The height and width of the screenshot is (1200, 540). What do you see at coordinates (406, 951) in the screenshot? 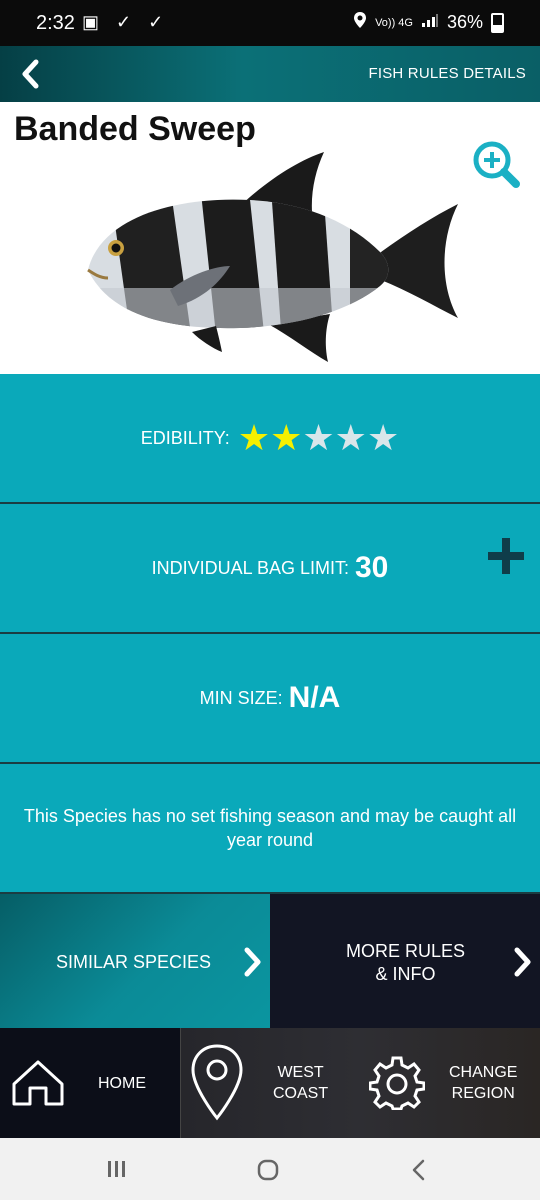
I see `more-rules-line1: MORE RULES` at bounding box center [406, 951].